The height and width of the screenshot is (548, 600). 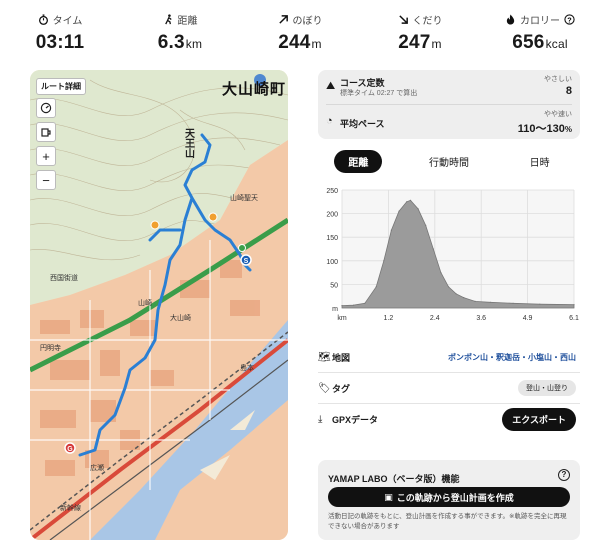 I want to click on speedometer-button, so click(x=46, y=108).